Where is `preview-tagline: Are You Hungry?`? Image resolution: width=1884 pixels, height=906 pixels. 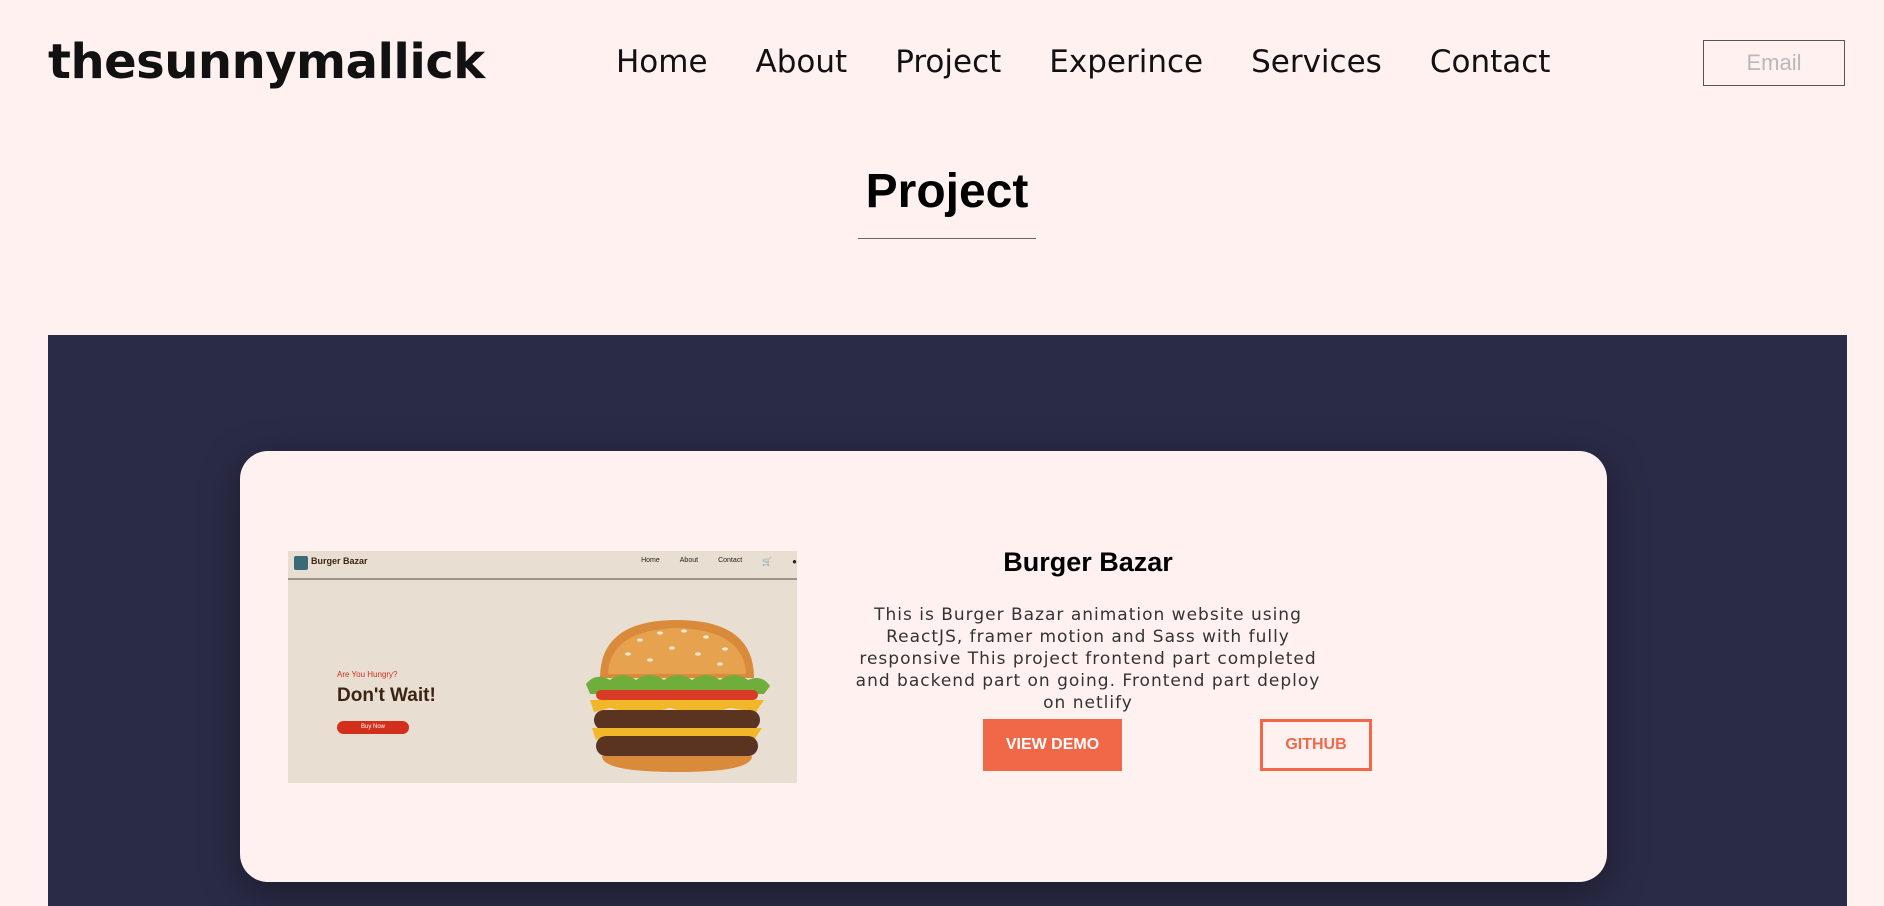 preview-tagline: Are You Hungry? is located at coordinates (367, 674).